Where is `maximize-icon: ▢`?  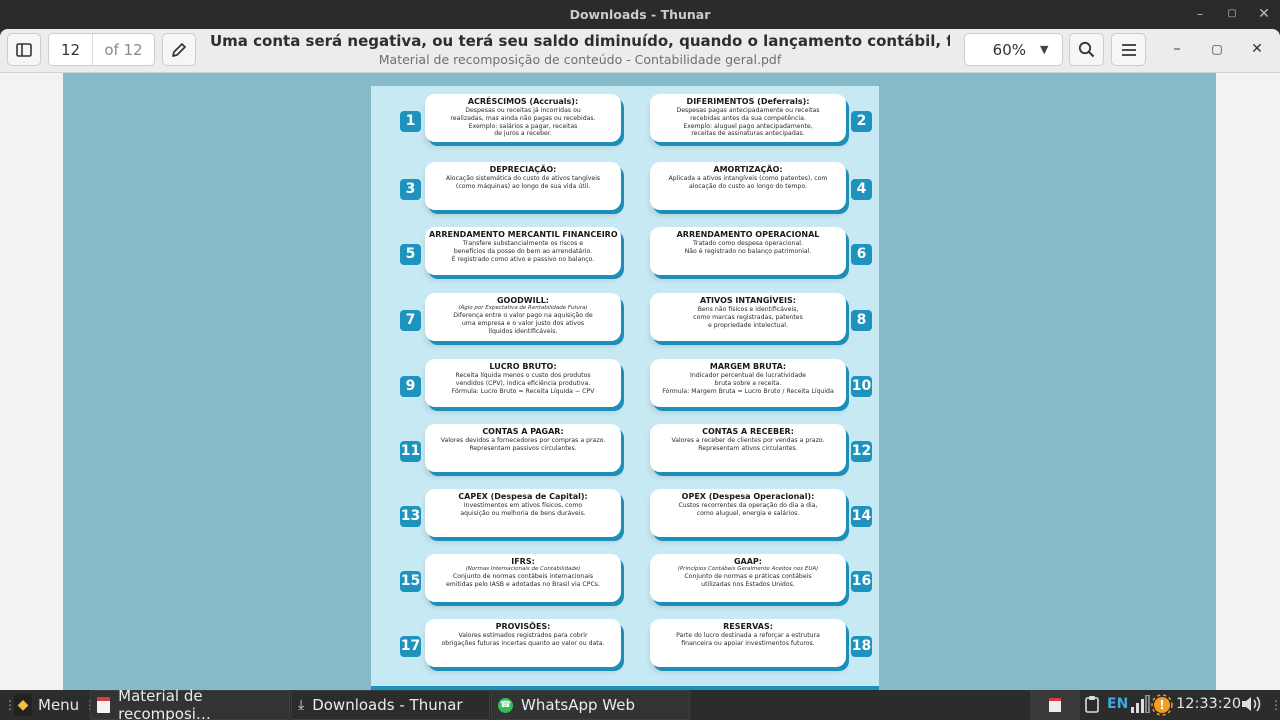
maximize-icon: ▢ is located at coordinates (1232, 14).